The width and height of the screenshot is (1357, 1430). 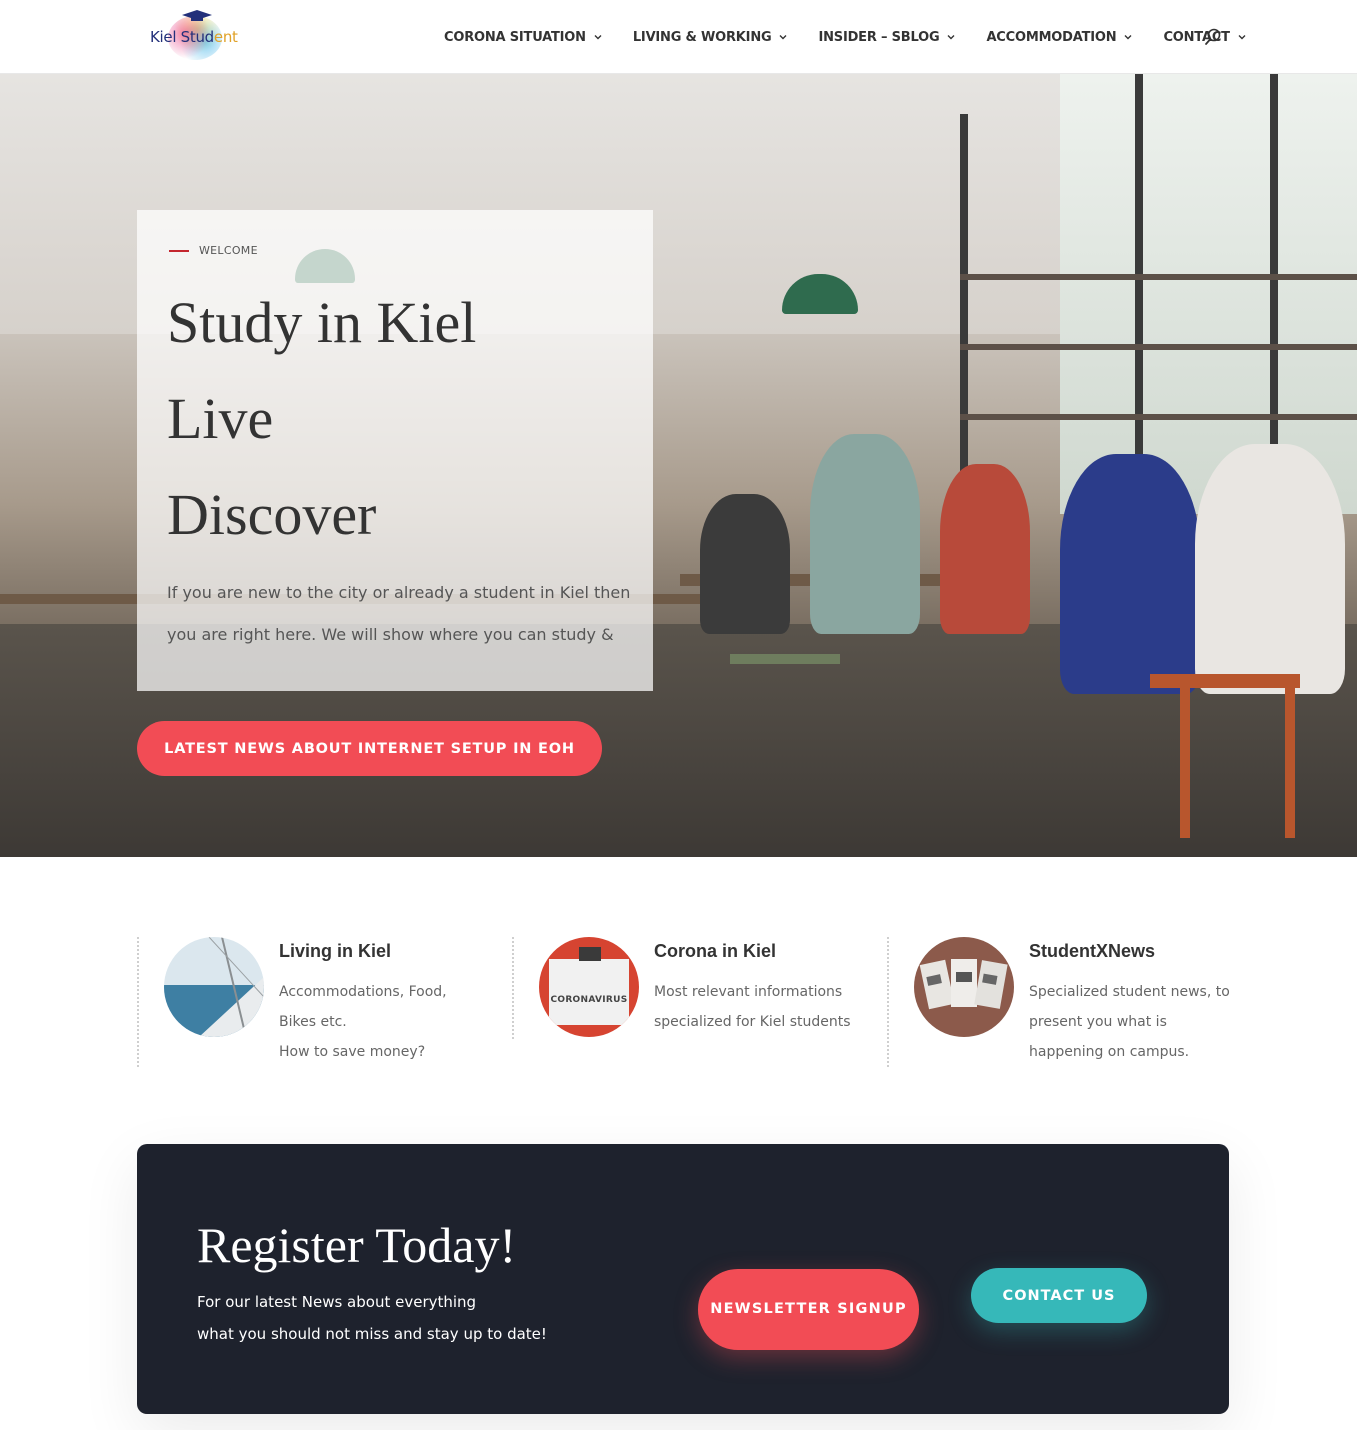 What do you see at coordinates (369, 748) in the screenshot?
I see `internet-setup-news-button: LATEST NEWS ABOUT INTERNET SETUP IN EOH` at bounding box center [369, 748].